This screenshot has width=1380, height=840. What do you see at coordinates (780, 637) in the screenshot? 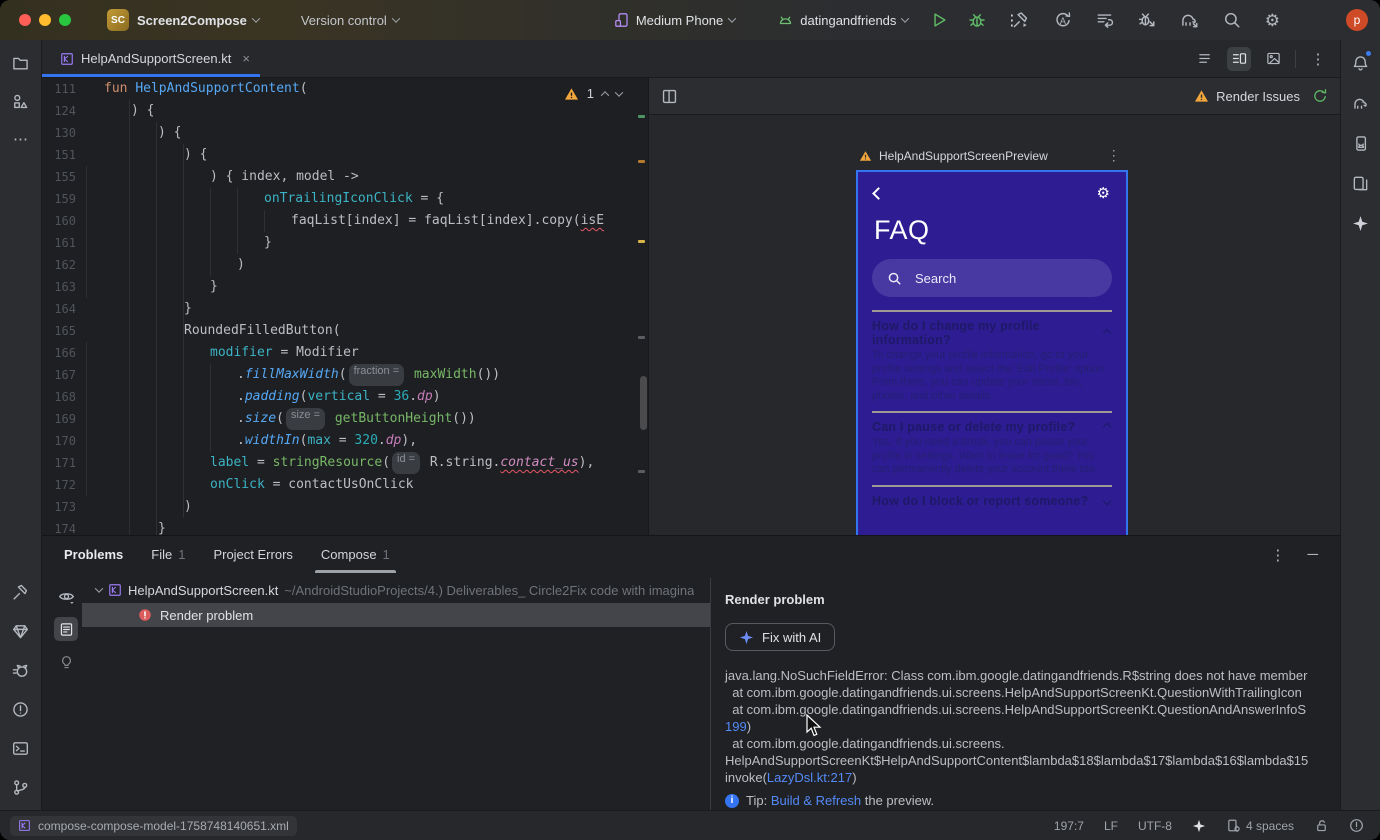
I see `fix-with-ai-button: Fix with AI` at bounding box center [780, 637].